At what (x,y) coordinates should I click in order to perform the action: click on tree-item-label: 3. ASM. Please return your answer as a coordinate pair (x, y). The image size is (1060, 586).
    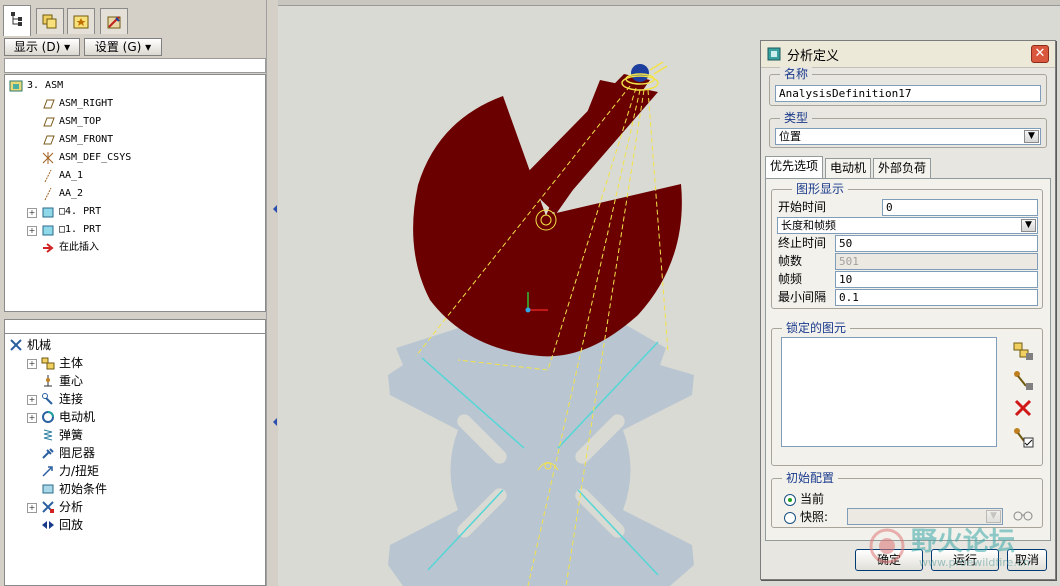
    Looking at the image, I should click on (45, 85).